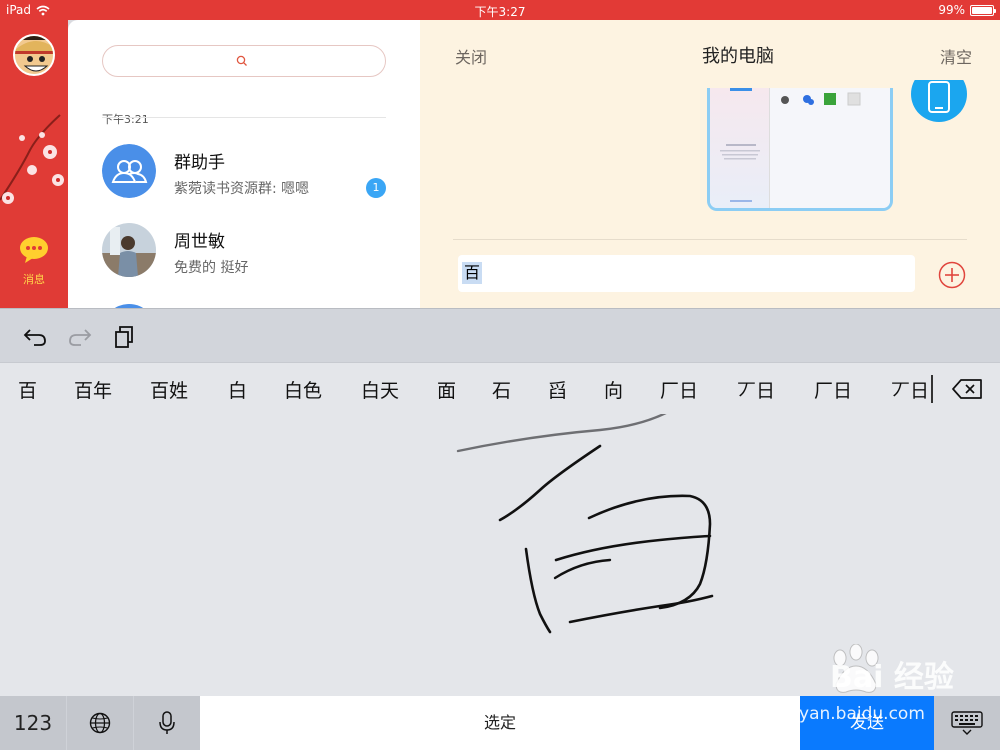 The height and width of the screenshot is (750, 1000). I want to click on thumbnail-app-grid, so click(830, 148).